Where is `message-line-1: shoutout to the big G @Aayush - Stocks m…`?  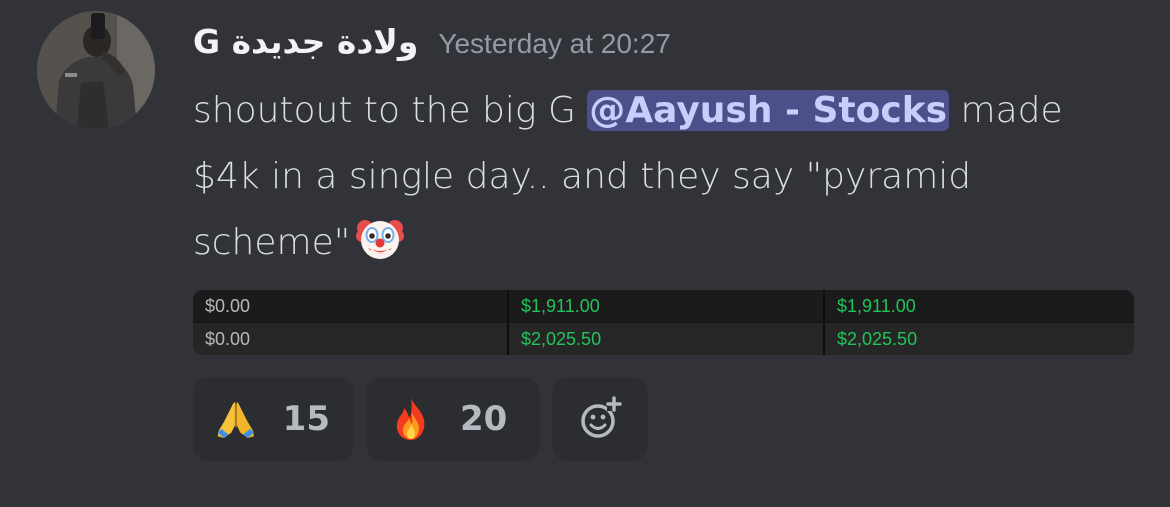 message-line-1: shoutout to the big G @Aayush - Stocks m… is located at coordinates (668, 111).